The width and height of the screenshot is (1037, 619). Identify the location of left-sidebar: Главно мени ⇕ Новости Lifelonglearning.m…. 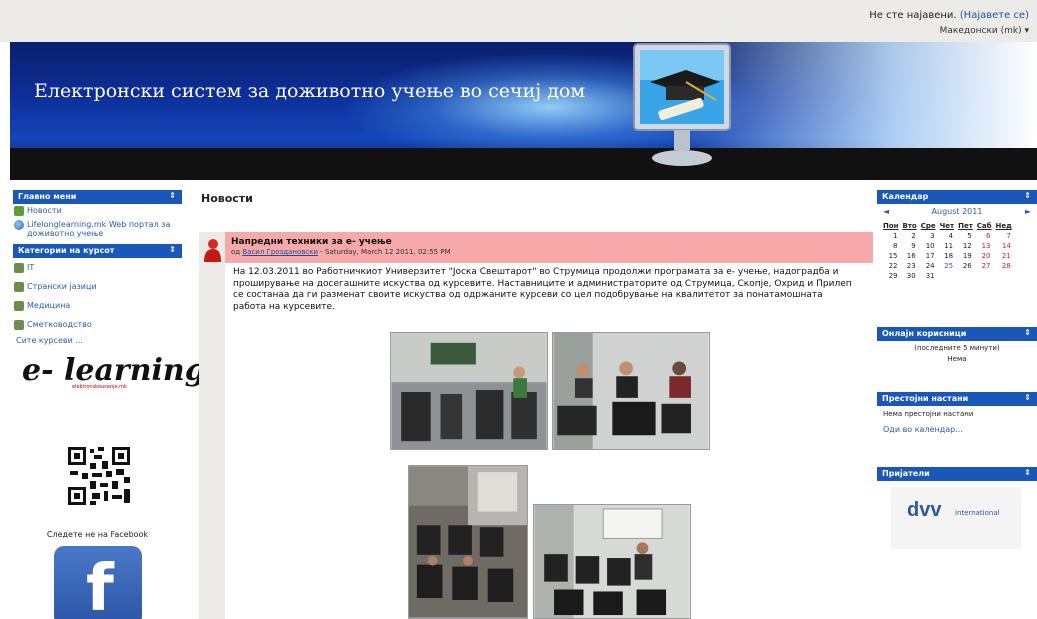
(108, 404).